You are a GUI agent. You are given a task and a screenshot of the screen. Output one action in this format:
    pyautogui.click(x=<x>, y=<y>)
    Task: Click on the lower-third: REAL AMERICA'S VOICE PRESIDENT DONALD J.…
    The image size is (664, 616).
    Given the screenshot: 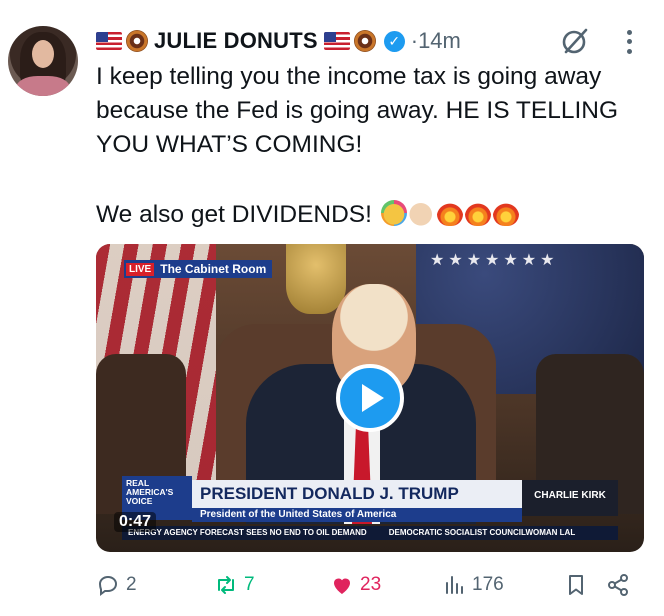 What is the action you would take?
    pyautogui.click(x=370, y=502)
    